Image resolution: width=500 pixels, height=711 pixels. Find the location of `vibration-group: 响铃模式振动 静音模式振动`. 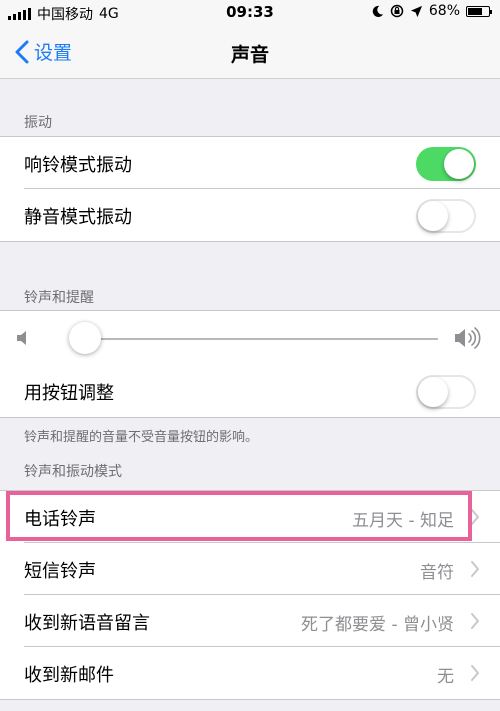

vibration-group: 响铃模式振动 静音模式振动 is located at coordinates (250, 189).